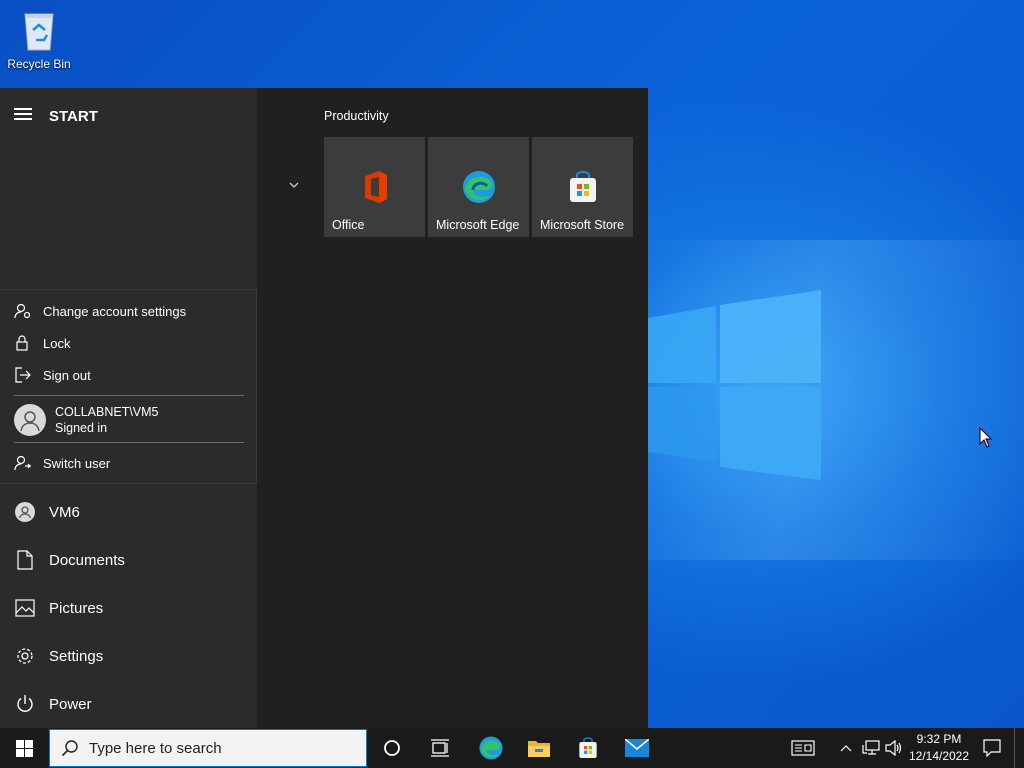  I want to click on office-icon, so click(375, 187).